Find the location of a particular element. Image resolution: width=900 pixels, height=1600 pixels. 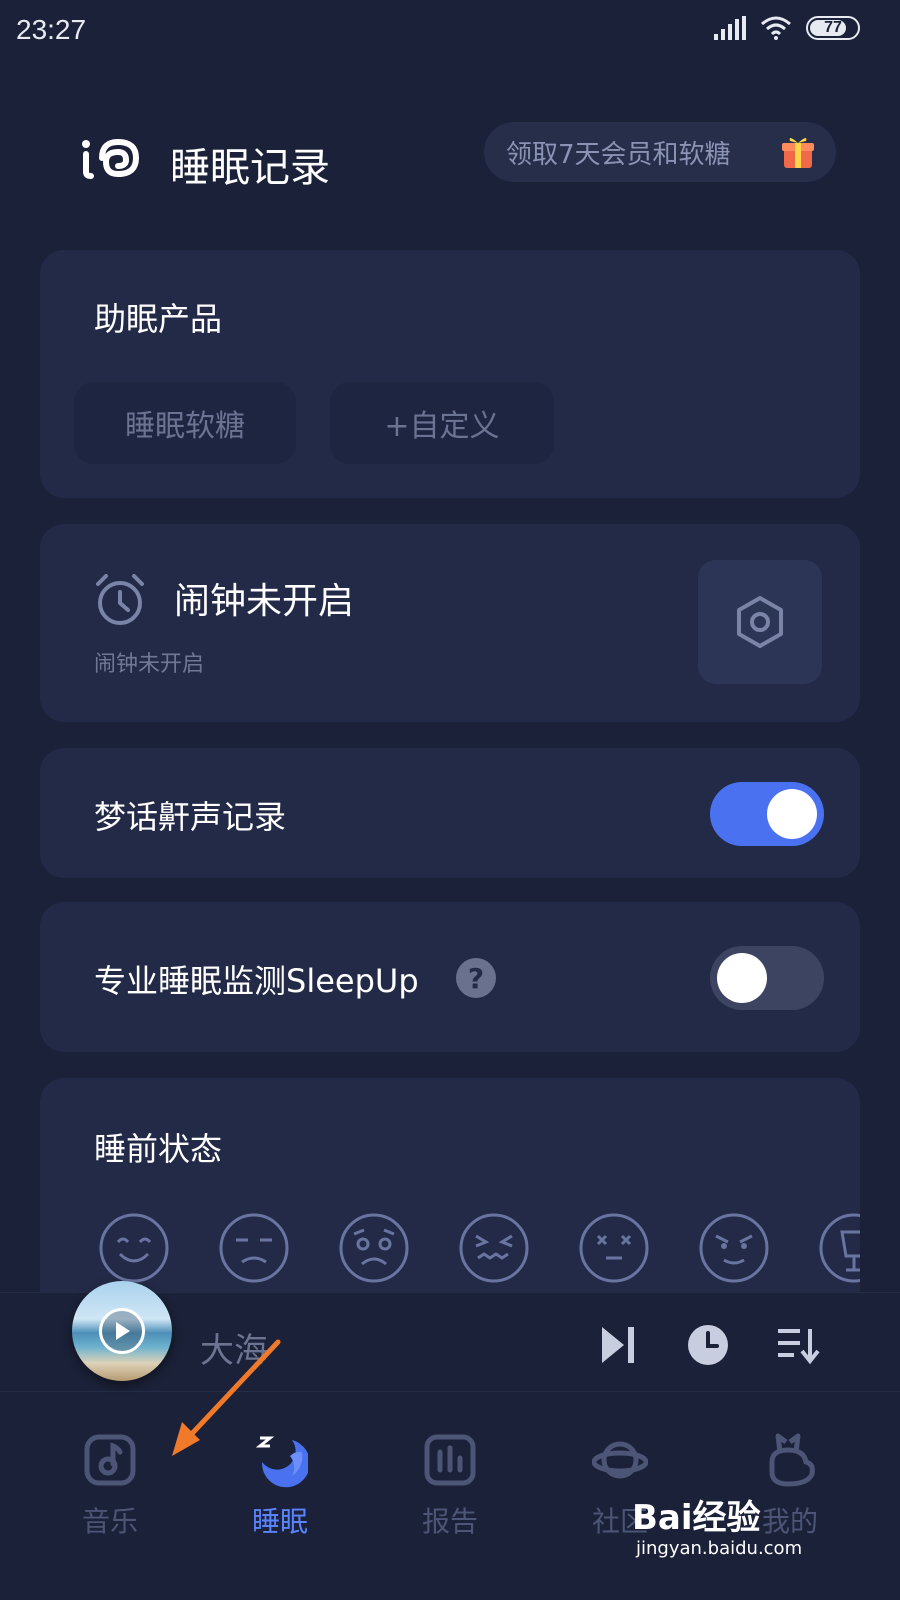

page-title: 睡眠记录 is located at coordinates (250, 168).